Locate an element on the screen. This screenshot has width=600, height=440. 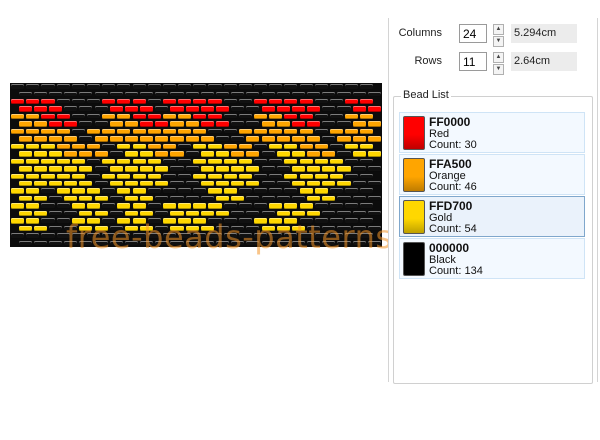
bead-item-red: FF0000 Red Count: 30 is located at coordinates (492, 132).